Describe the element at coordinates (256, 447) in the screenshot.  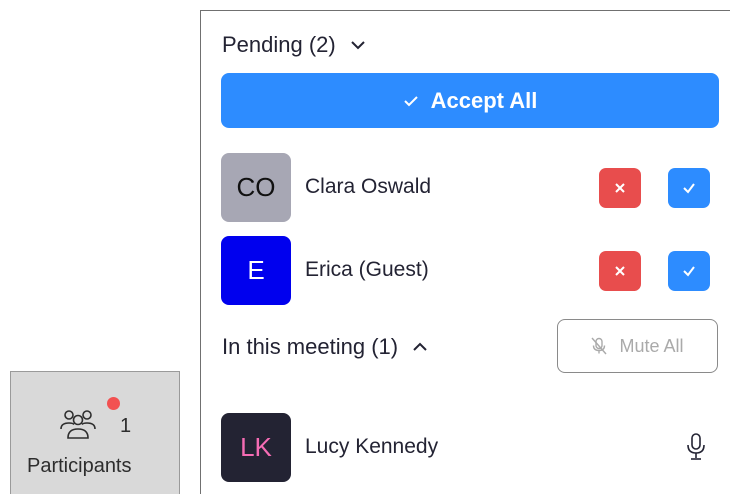
I see `avatar: LK` at that location.